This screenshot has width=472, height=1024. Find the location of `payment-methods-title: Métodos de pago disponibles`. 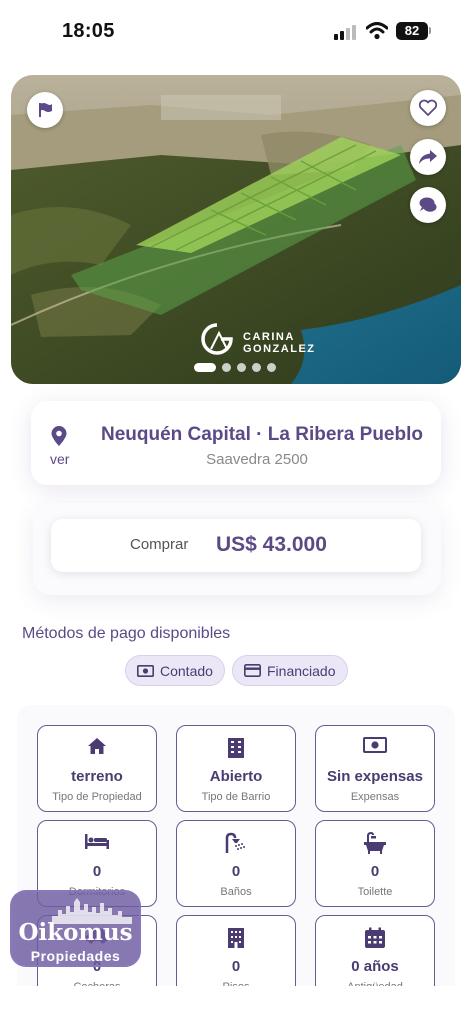

payment-methods-title: Métodos de pago disponibles is located at coordinates (126, 633).